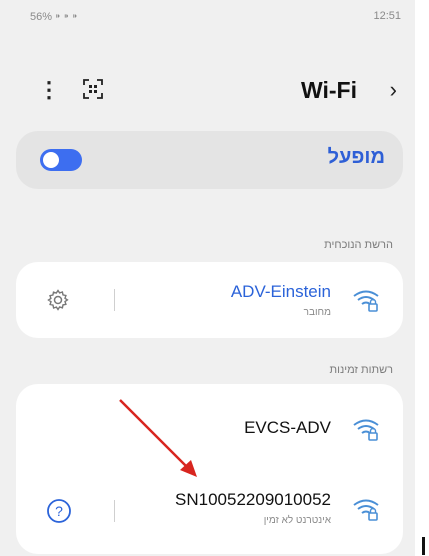 The image size is (429, 556). Describe the element at coordinates (51, 160) in the screenshot. I see `toggle-knob` at that location.